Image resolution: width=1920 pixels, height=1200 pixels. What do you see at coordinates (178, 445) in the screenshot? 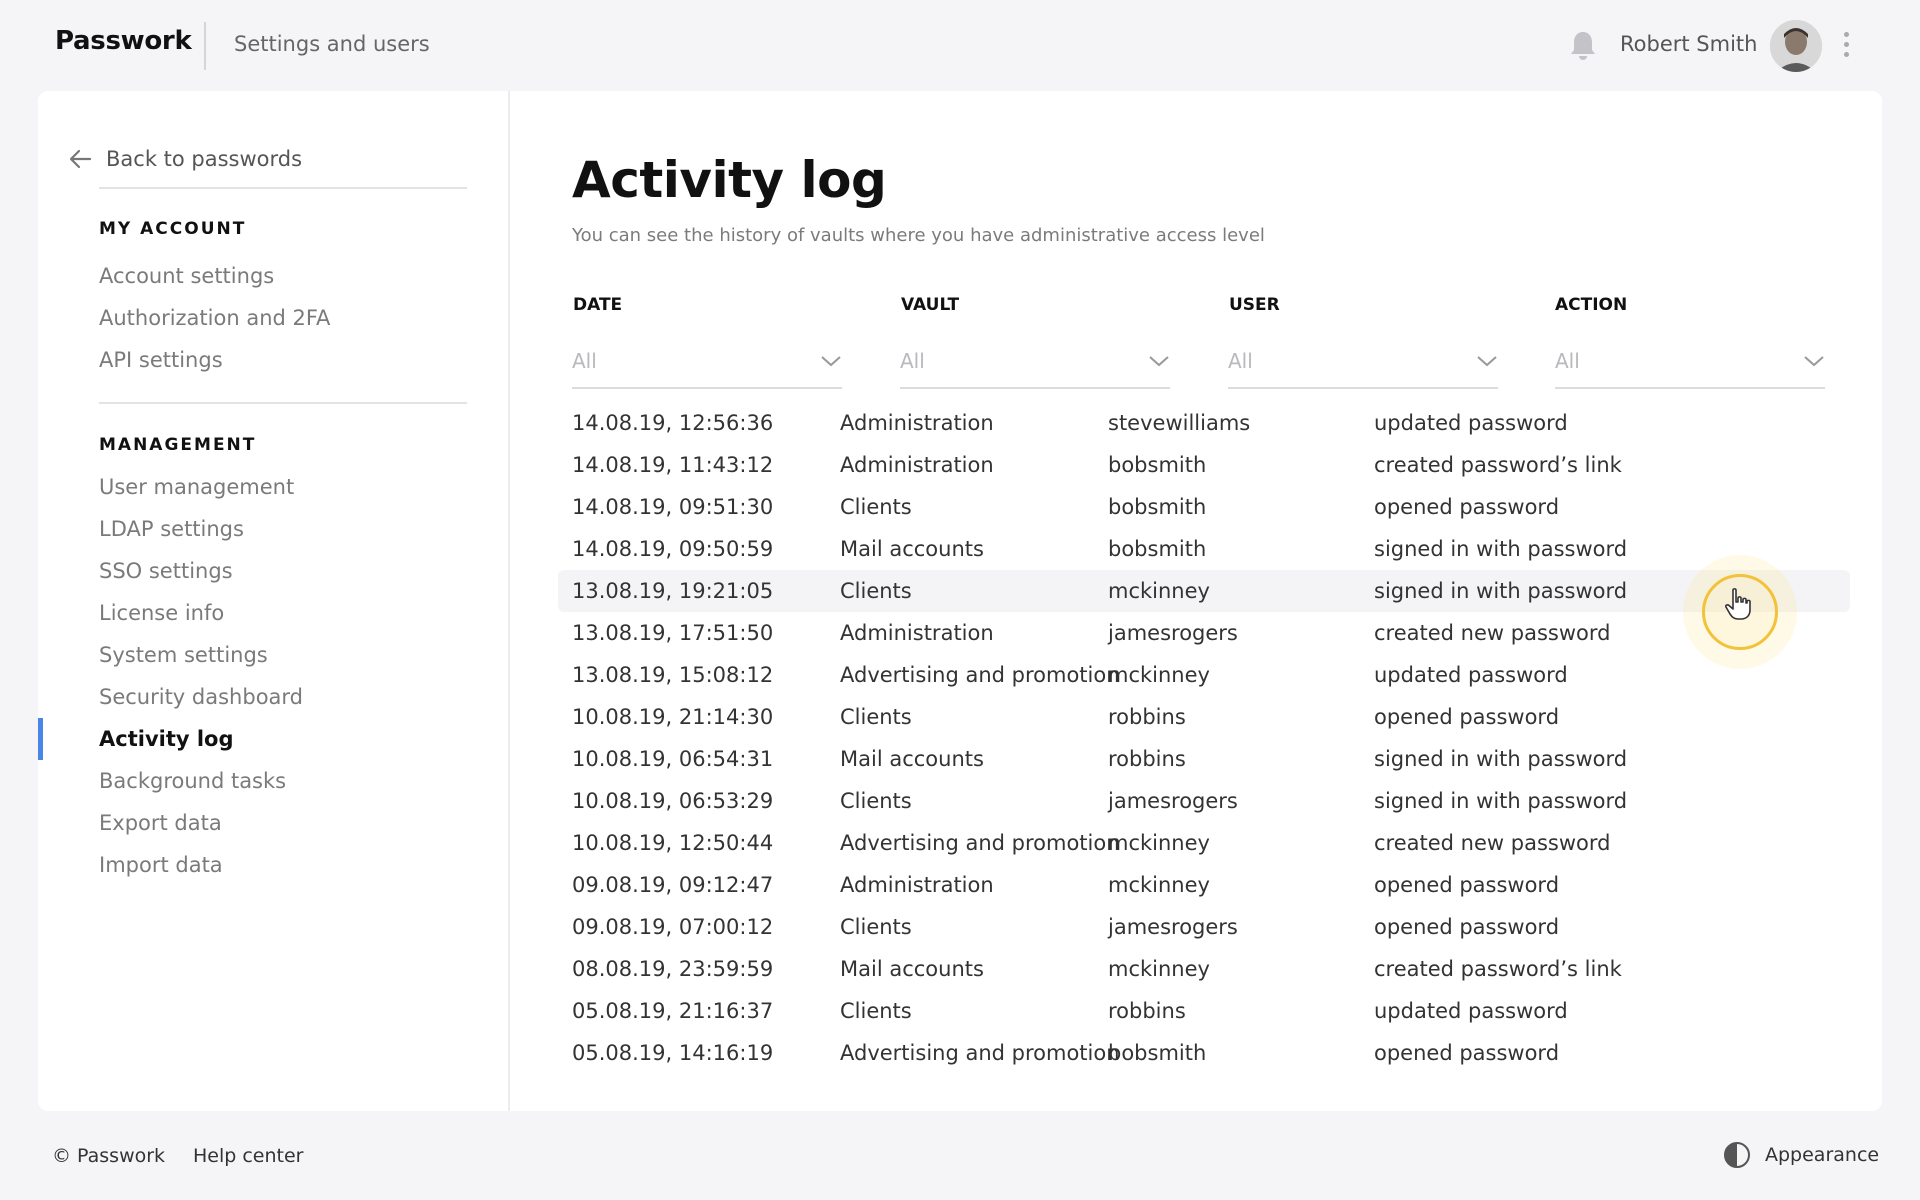
I see `section-title-management: MANAGEMENT` at bounding box center [178, 445].